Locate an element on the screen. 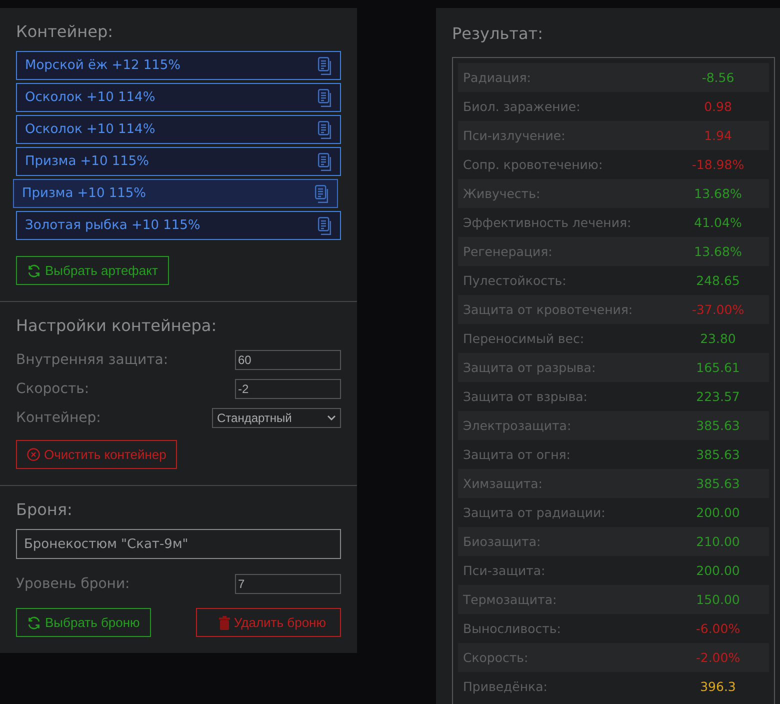 The width and height of the screenshot is (780, 704). clear-container-button: Очистить контейнер is located at coordinates (97, 454).